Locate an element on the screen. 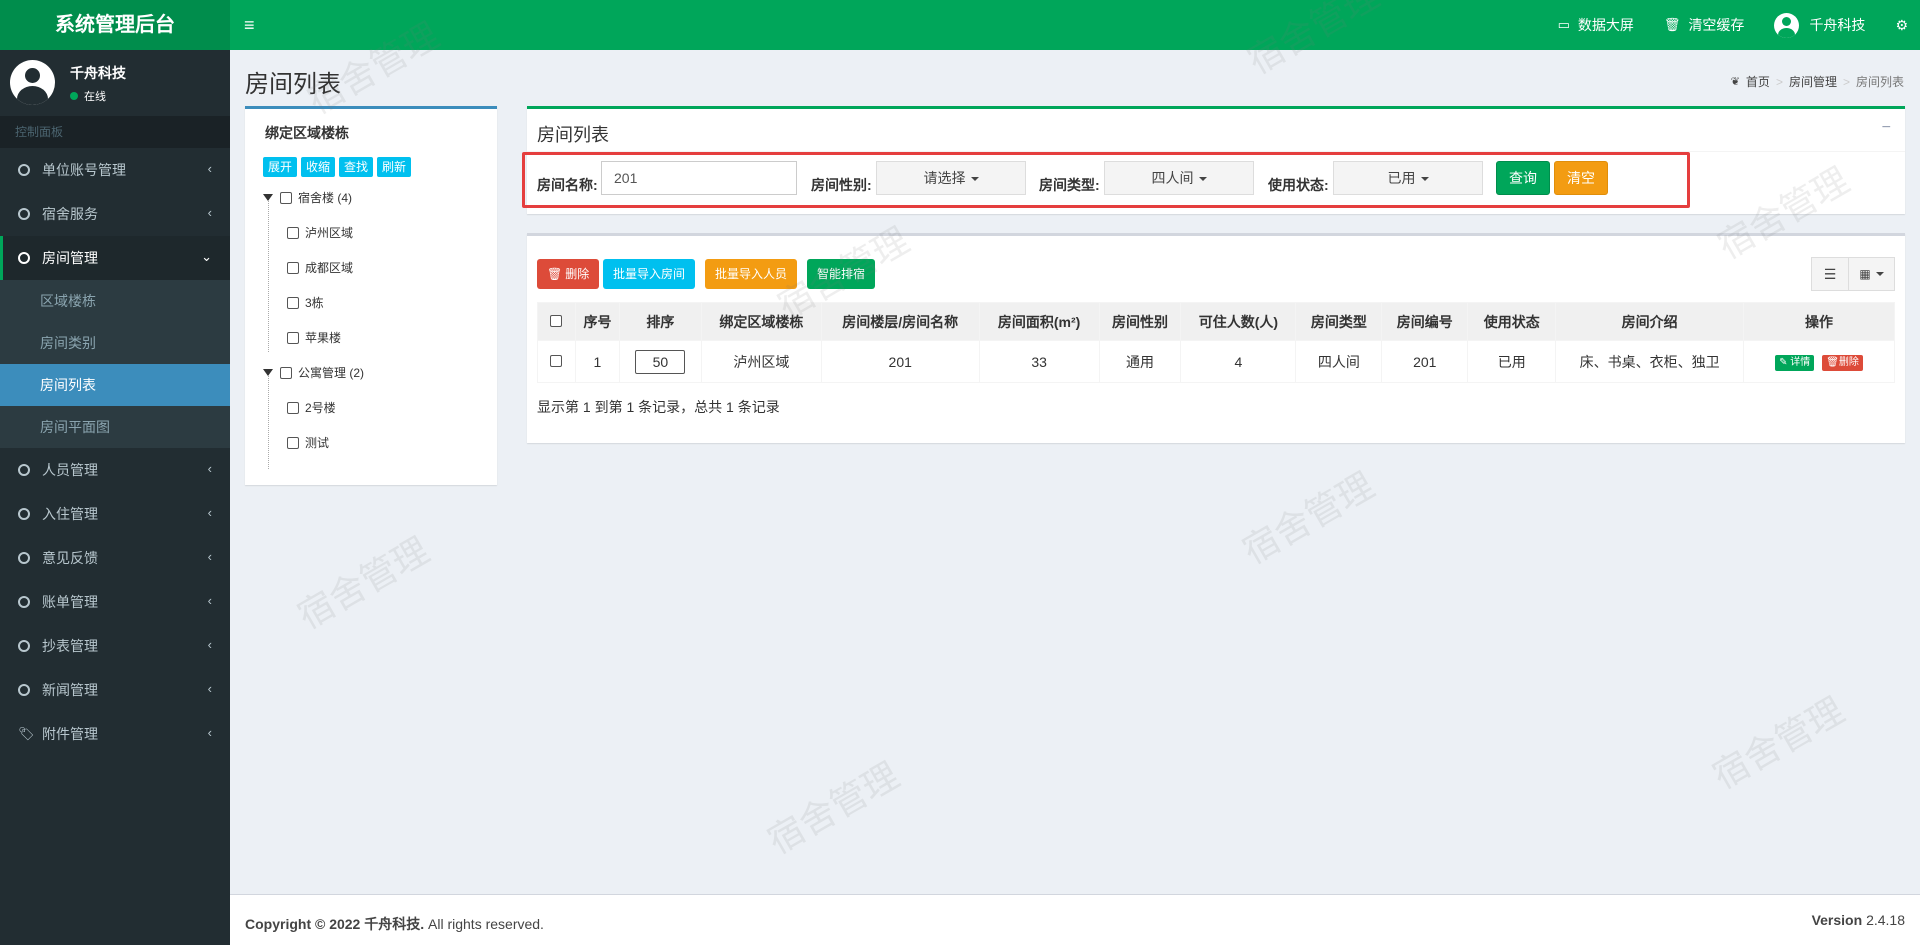 This screenshot has width=1920, height=945. breadcrumb: ❦ 首页 > 房间管理 > 房间列表 is located at coordinates (1817, 81).